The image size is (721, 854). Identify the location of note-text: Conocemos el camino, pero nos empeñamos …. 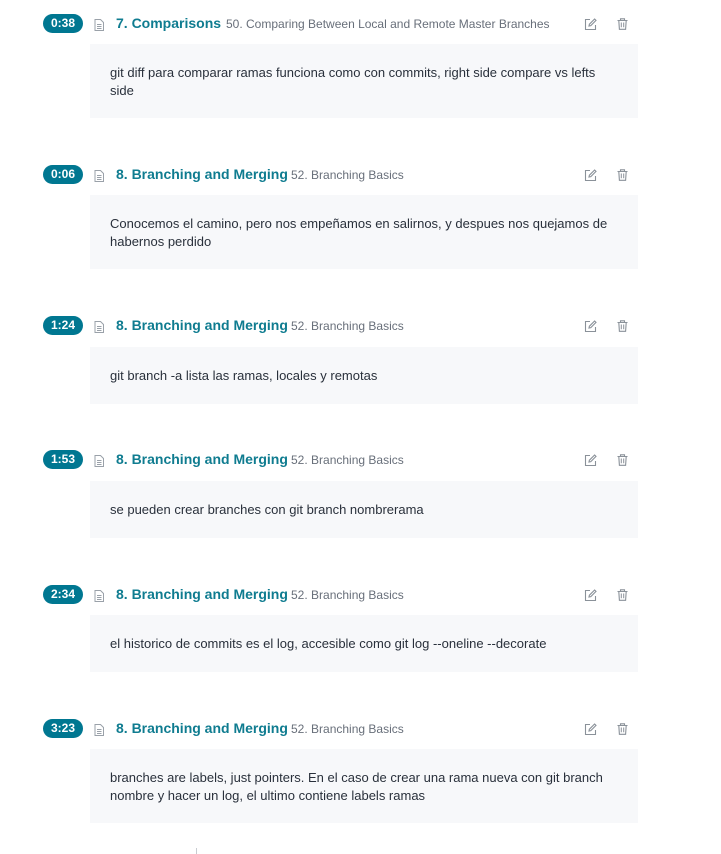
(359, 232).